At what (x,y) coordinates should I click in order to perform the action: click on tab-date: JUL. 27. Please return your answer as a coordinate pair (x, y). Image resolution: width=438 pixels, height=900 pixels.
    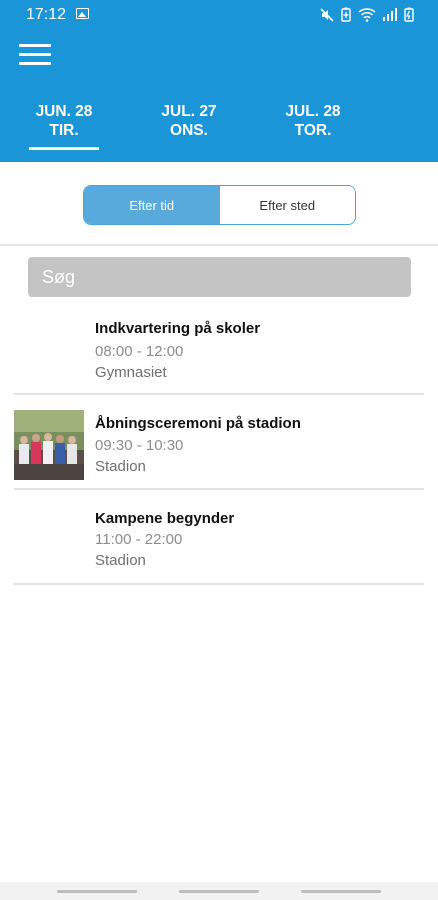
    Looking at the image, I should click on (189, 111).